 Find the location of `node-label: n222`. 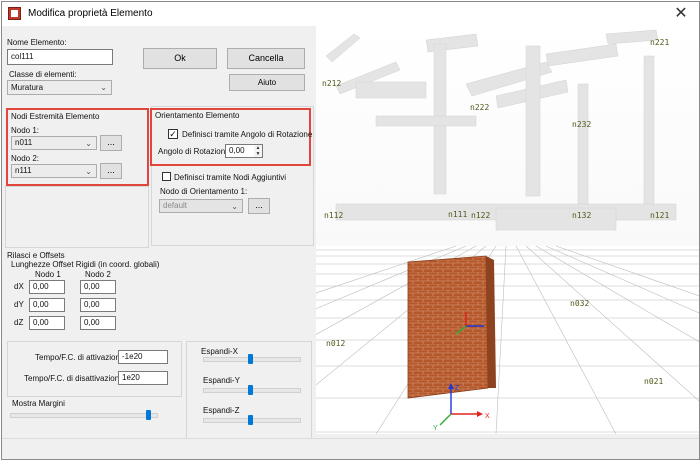

node-label: n222 is located at coordinates (480, 107).